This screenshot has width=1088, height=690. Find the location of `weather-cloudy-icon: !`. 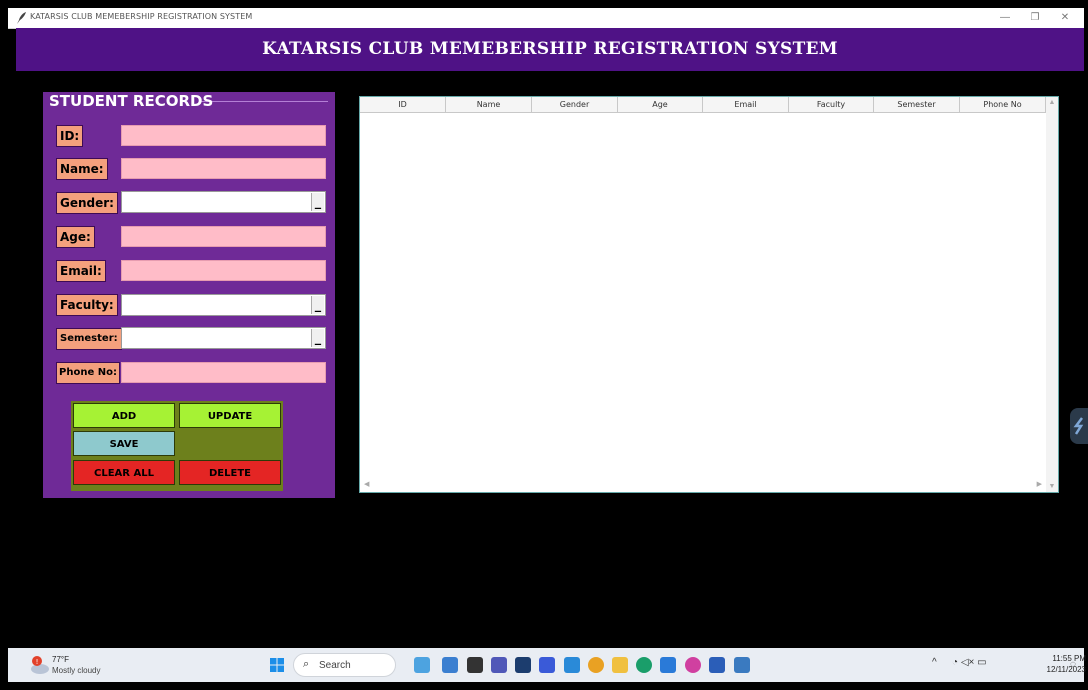

weather-cloudy-icon: ! is located at coordinates (39, 665).